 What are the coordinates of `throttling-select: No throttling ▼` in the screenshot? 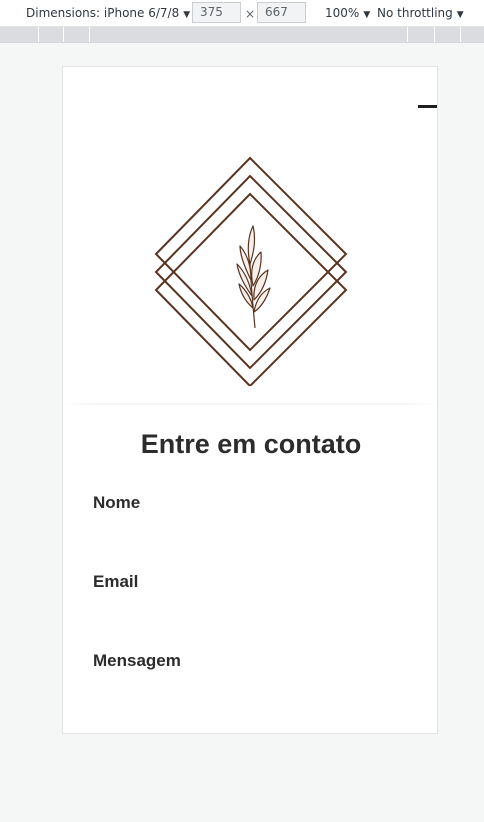 It's located at (420, 13).